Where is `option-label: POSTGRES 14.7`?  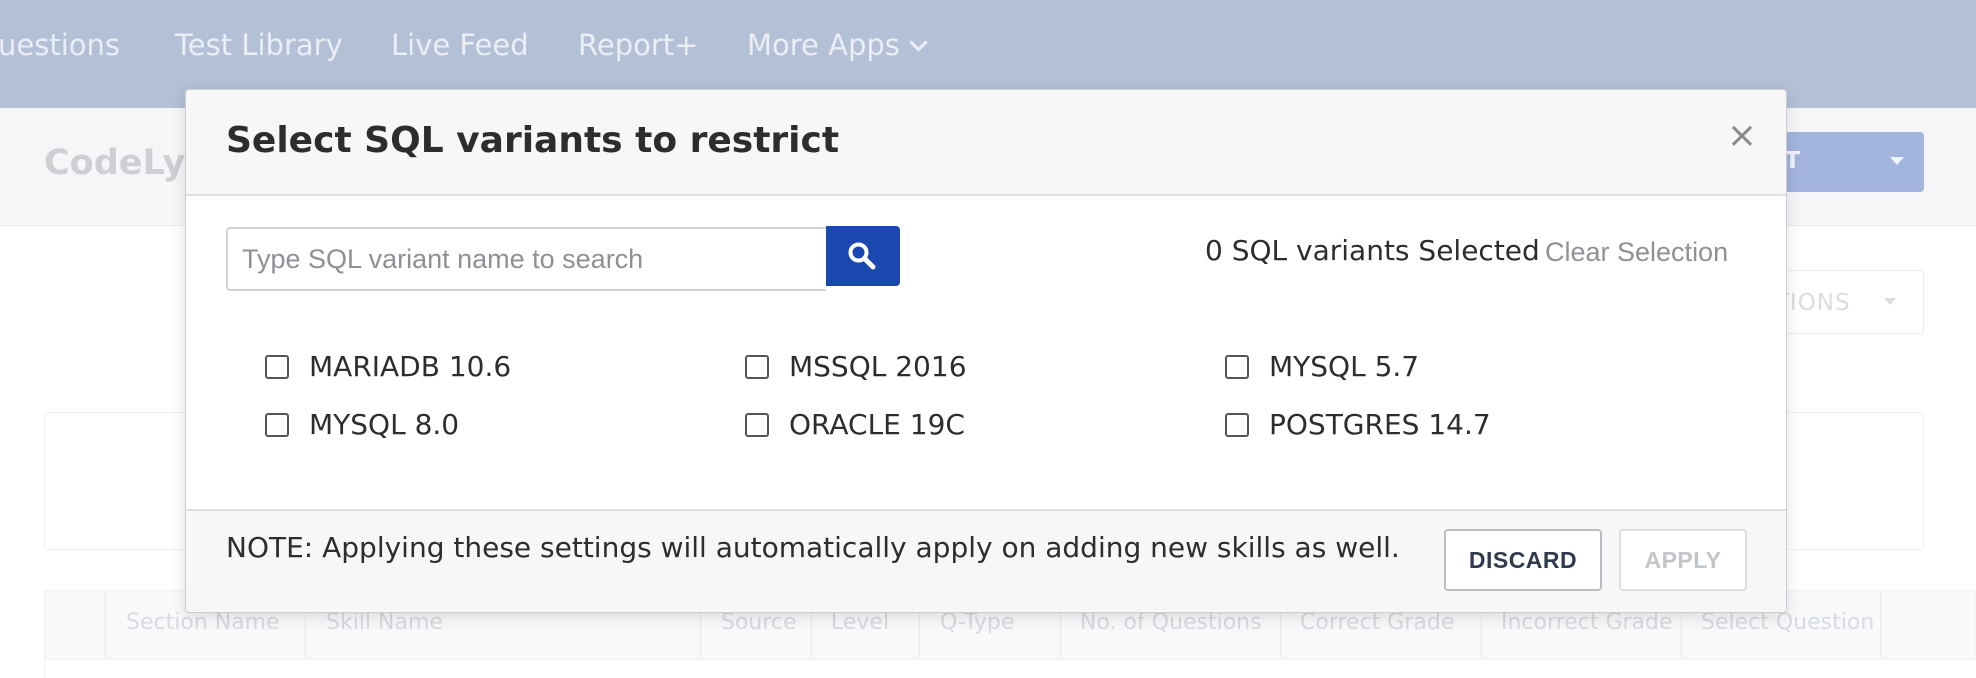
option-label: POSTGRES 14.7 is located at coordinates (1380, 424).